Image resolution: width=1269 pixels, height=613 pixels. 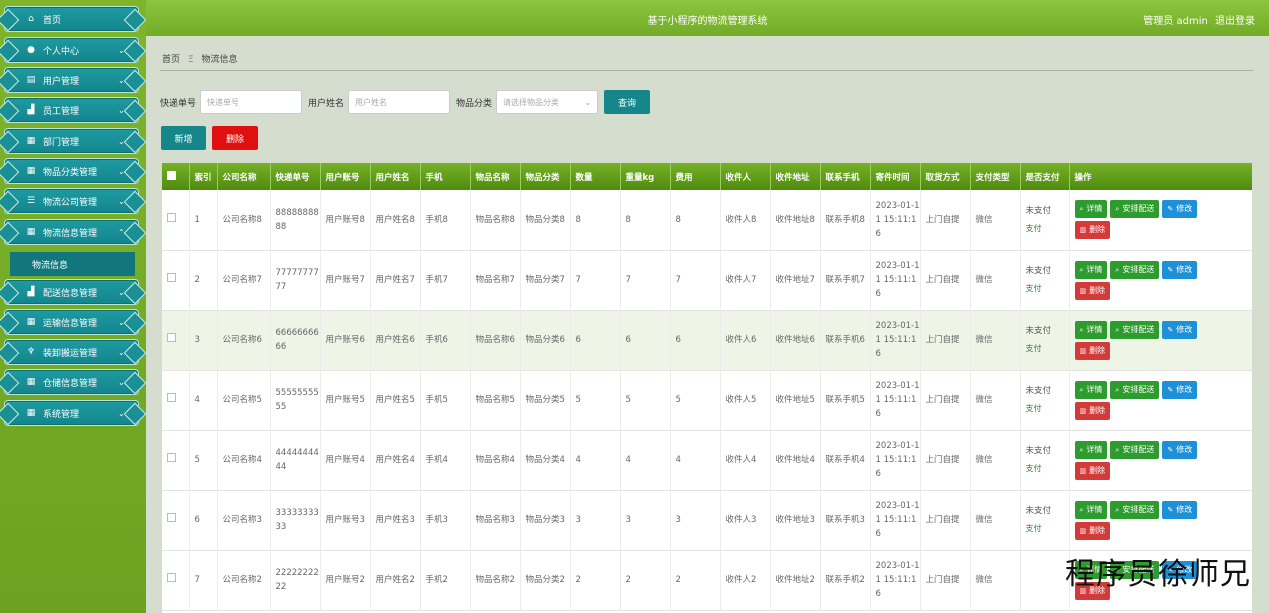 What do you see at coordinates (71, 110) in the screenshot?
I see `sidebar-item: ▟ 员工管理 ⌄` at bounding box center [71, 110].